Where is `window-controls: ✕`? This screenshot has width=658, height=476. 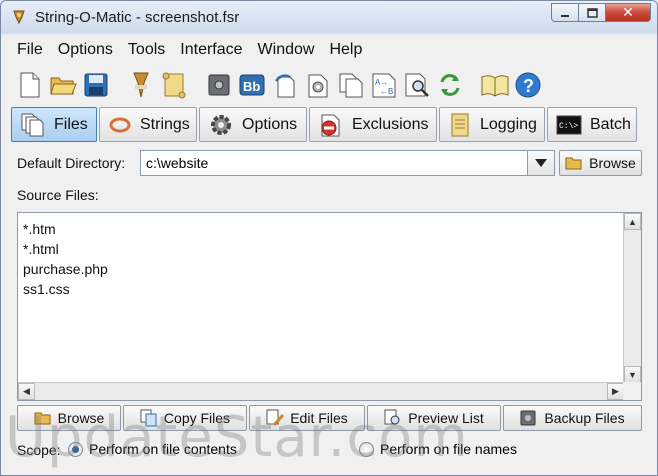 window-controls: ✕ is located at coordinates (601, 14).